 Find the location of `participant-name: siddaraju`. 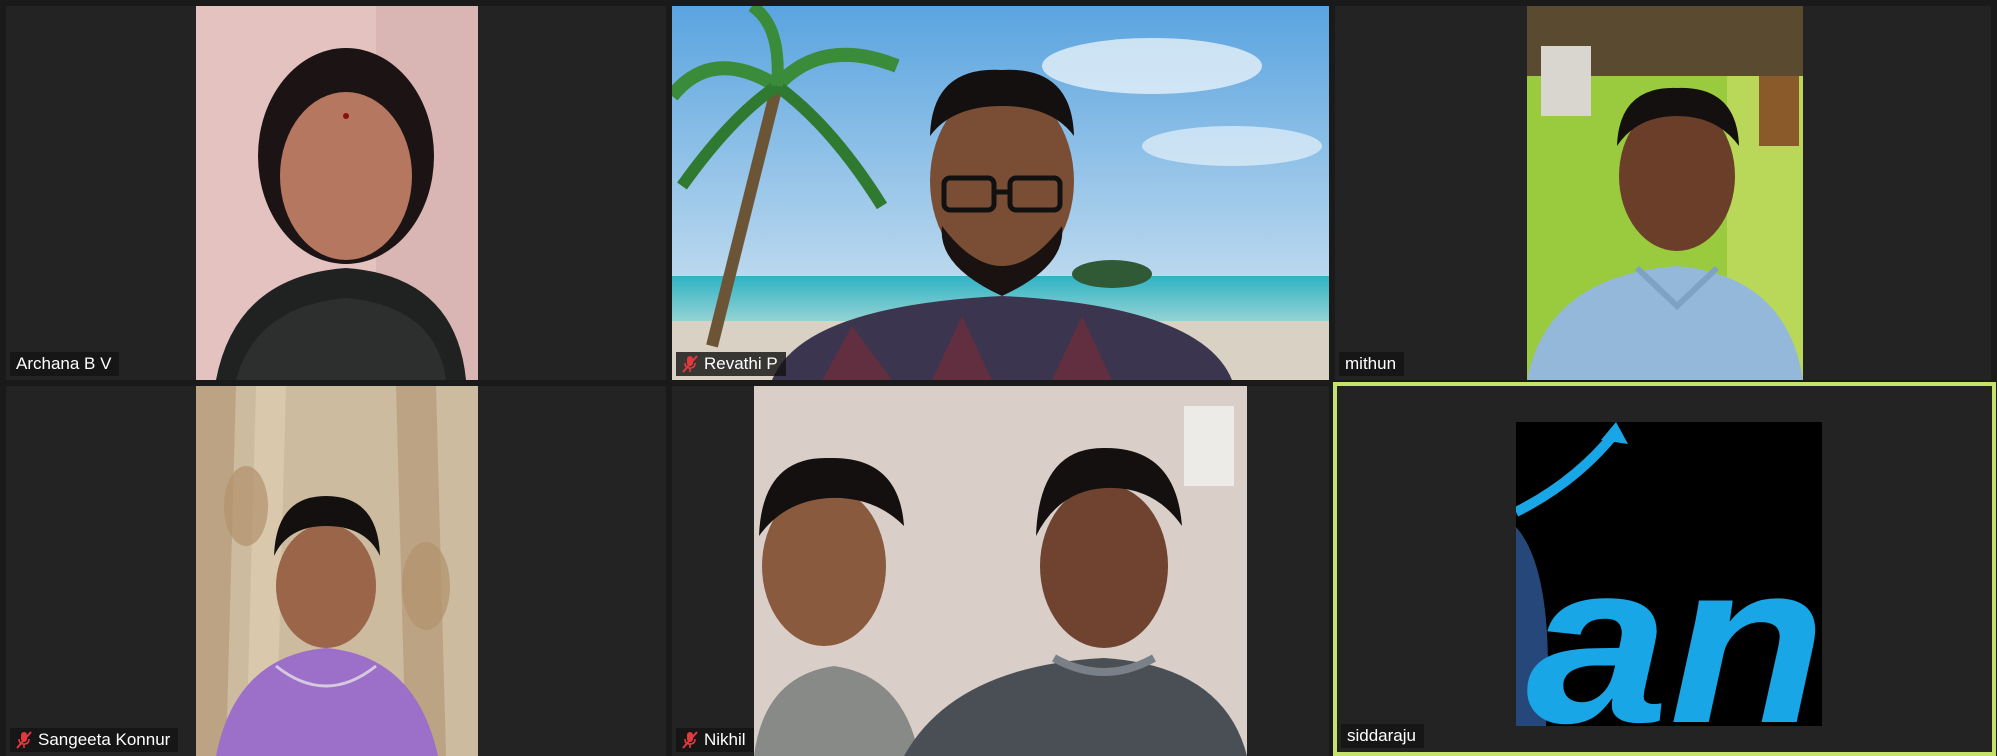

participant-name: siddaraju is located at coordinates (1381, 735).